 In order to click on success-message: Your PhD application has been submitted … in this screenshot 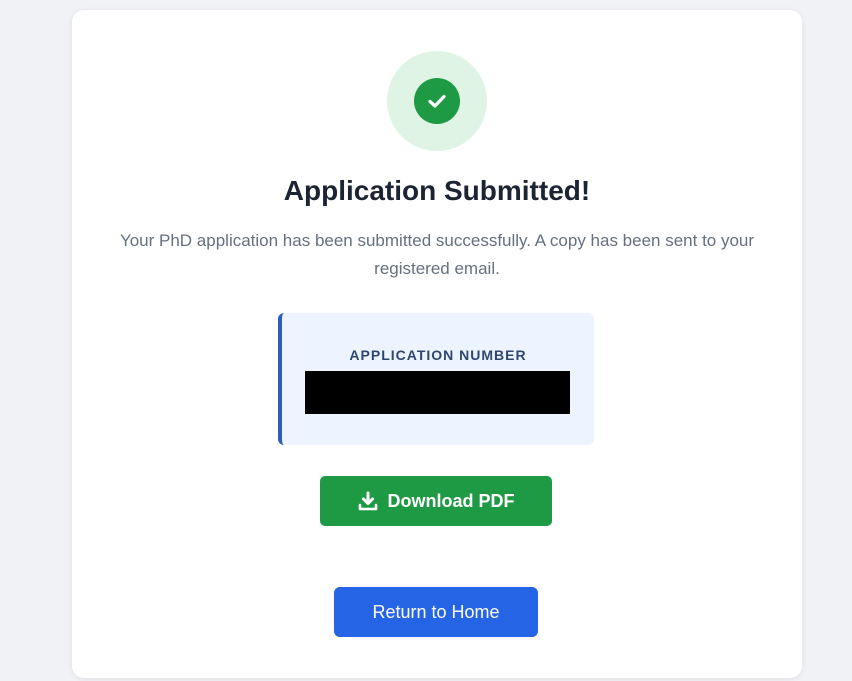, I will do `click(437, 254)`.